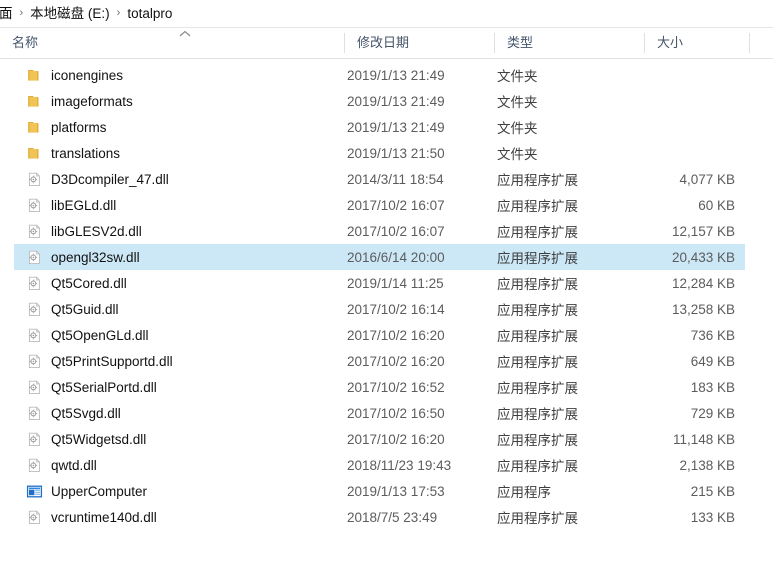 The image size is (773, 585). I want to click on file-name-label: Qt5Cored.dll, so click(89, 283).